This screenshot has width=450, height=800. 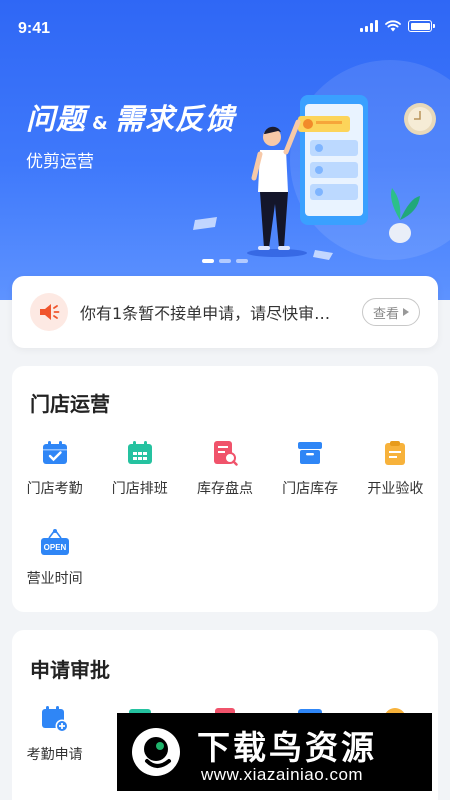 I want to click on play-arrow-icon, so click(x=406, y=312).